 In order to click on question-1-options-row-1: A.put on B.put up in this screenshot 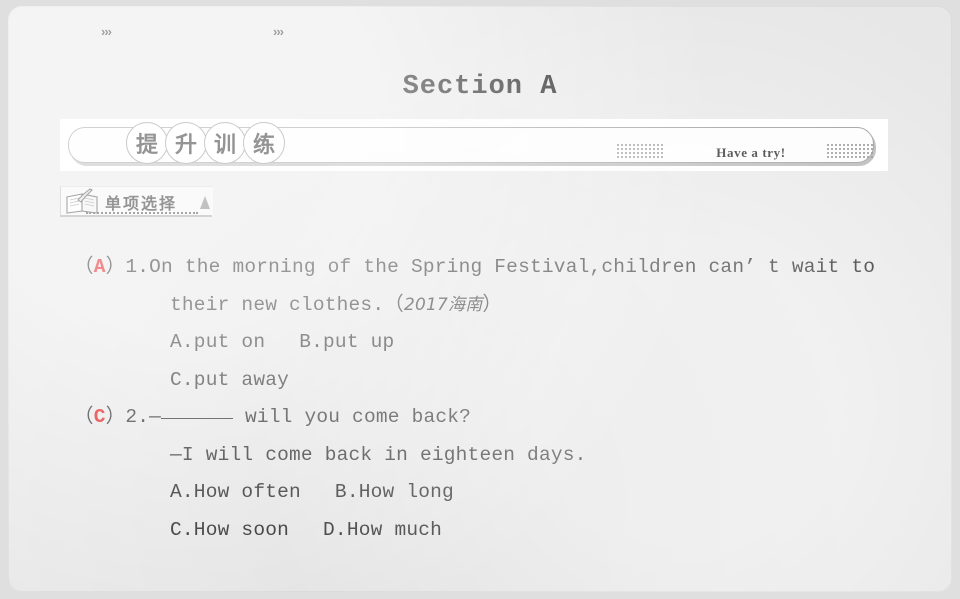, I will do `click(504, 343)`.